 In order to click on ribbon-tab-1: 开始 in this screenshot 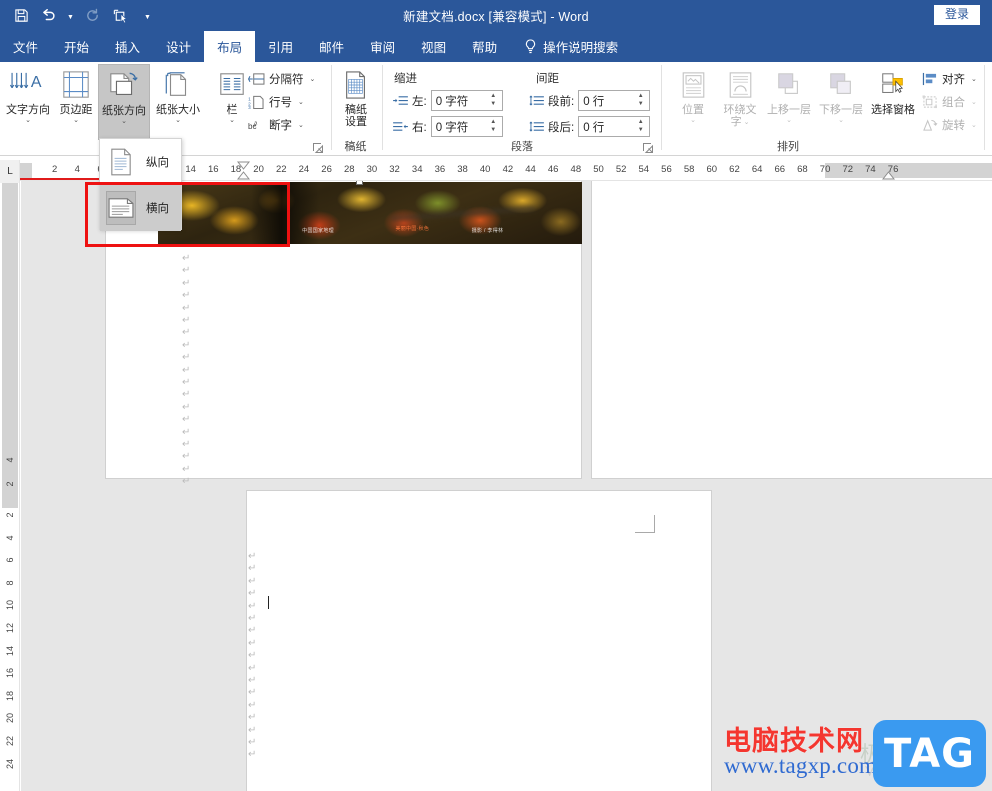, I will do `click(76, 46)`.